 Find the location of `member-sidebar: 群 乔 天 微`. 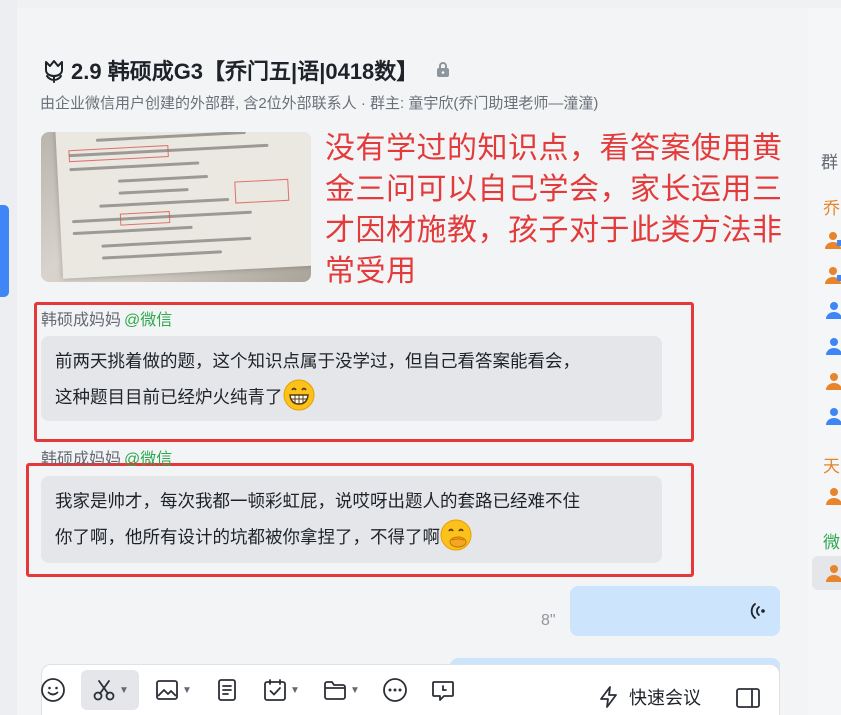

member-sidebar: 群 乔 天 微 is located at coordinates (824, 361).